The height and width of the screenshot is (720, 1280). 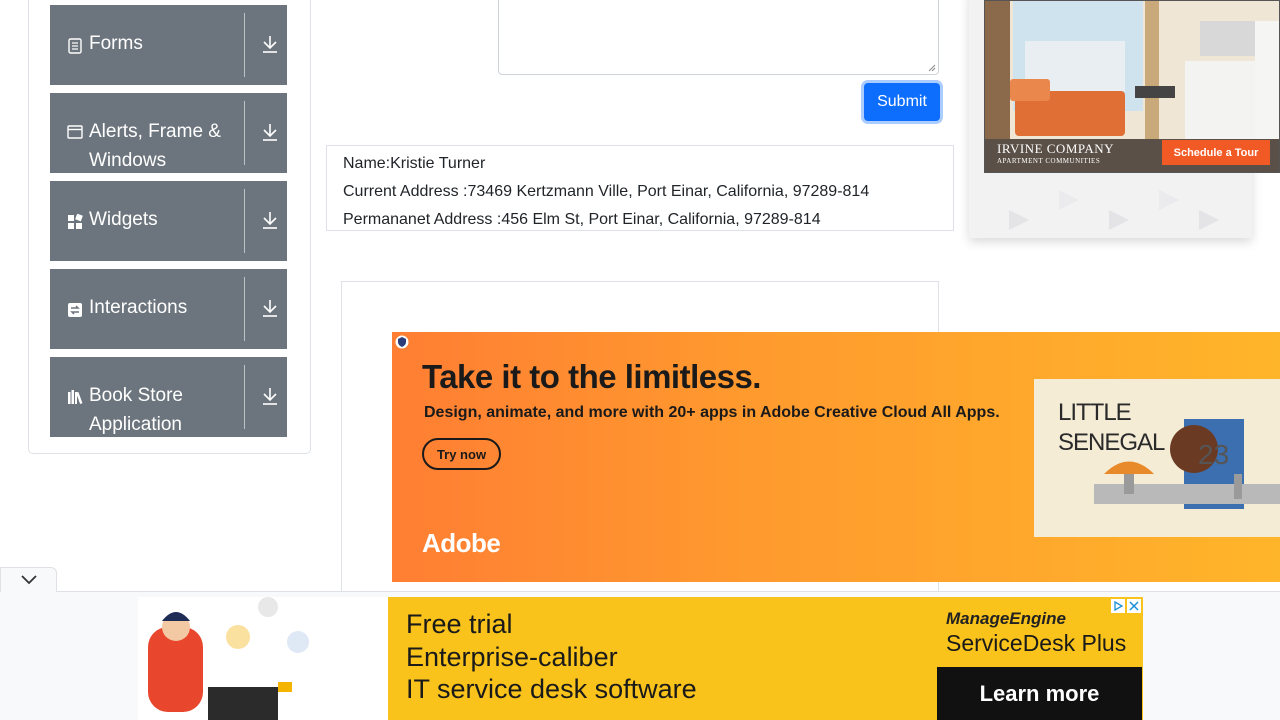 I want to click on sidebar-group-interactions: Interactions, so click(x=168, y=309).